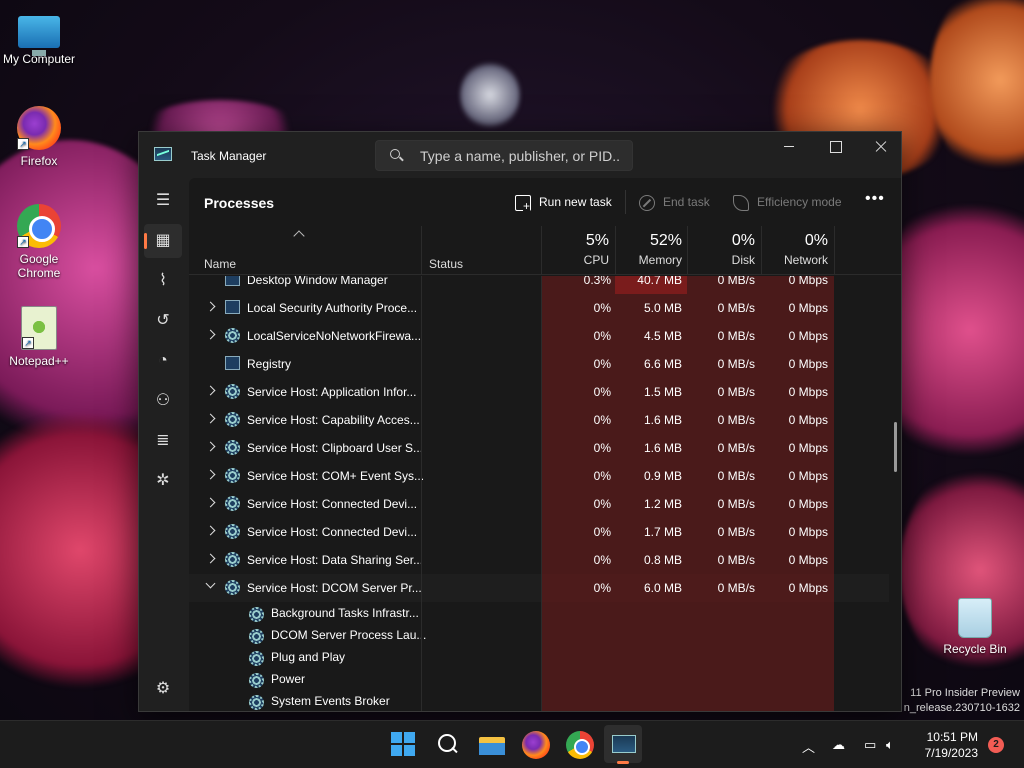  I want to click on chrome-icon, so click(580, 745).